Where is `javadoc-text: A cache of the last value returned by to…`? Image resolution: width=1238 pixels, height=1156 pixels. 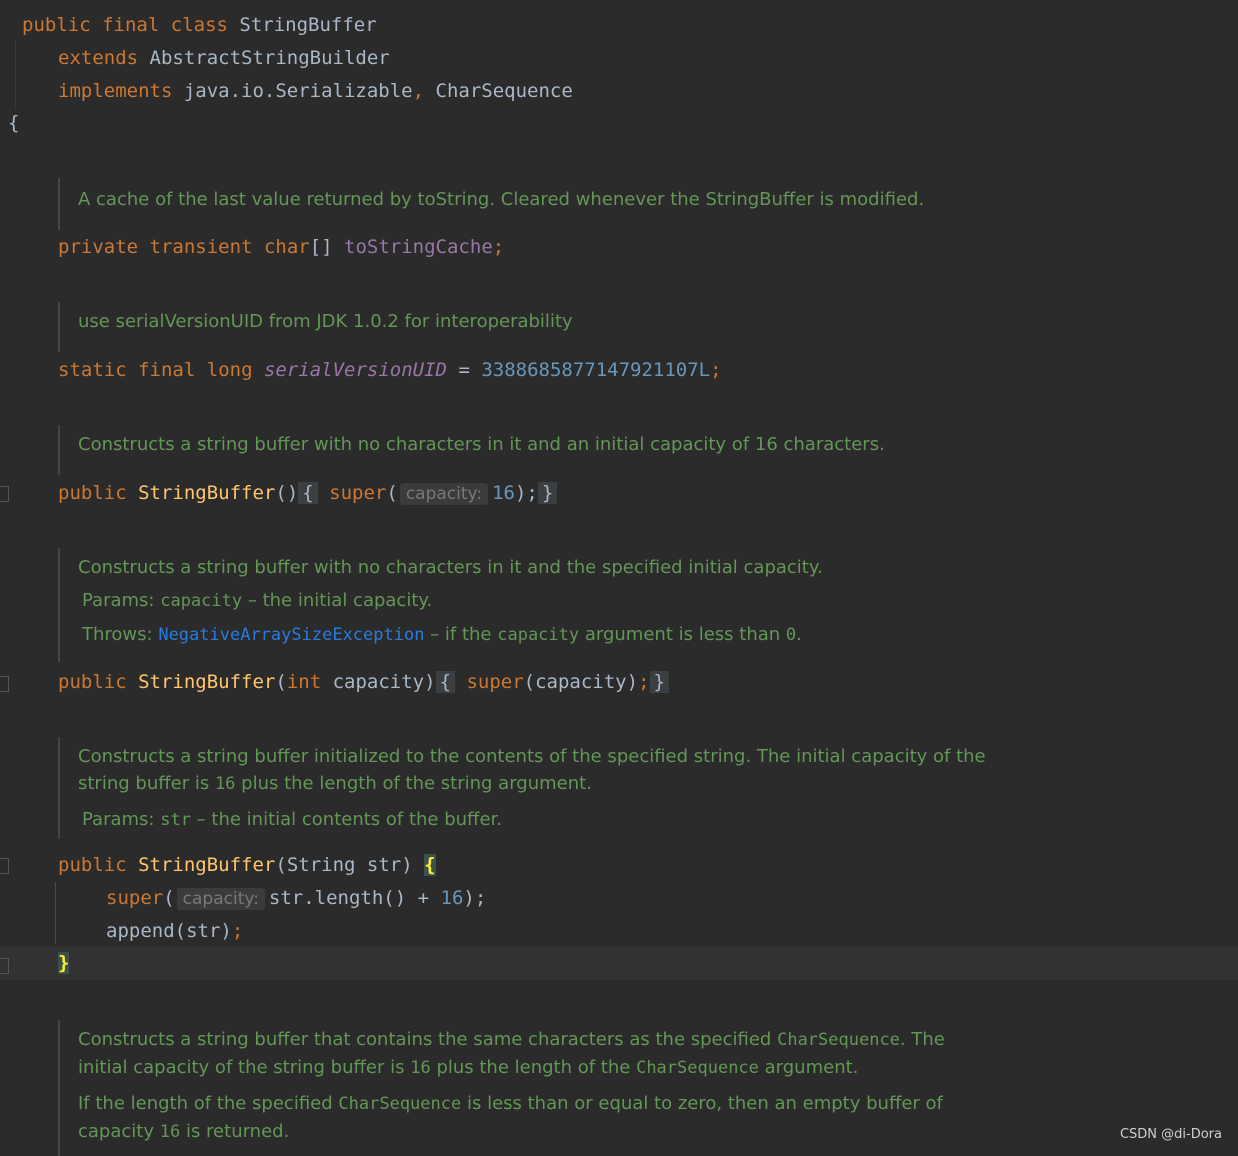 javadoc-text: A cache of the last value returned by to… is located at coordinates (501, 199).